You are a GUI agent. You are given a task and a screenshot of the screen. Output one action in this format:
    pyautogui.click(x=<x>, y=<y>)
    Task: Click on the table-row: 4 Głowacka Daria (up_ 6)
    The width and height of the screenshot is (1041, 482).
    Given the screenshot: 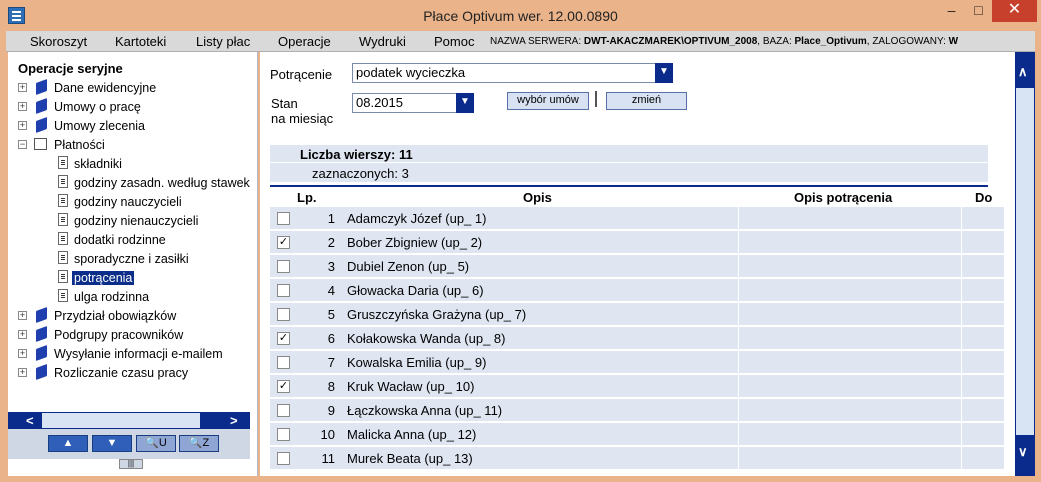 What is the action you would take?
    pyautogui.click(x=637, y=290)
    